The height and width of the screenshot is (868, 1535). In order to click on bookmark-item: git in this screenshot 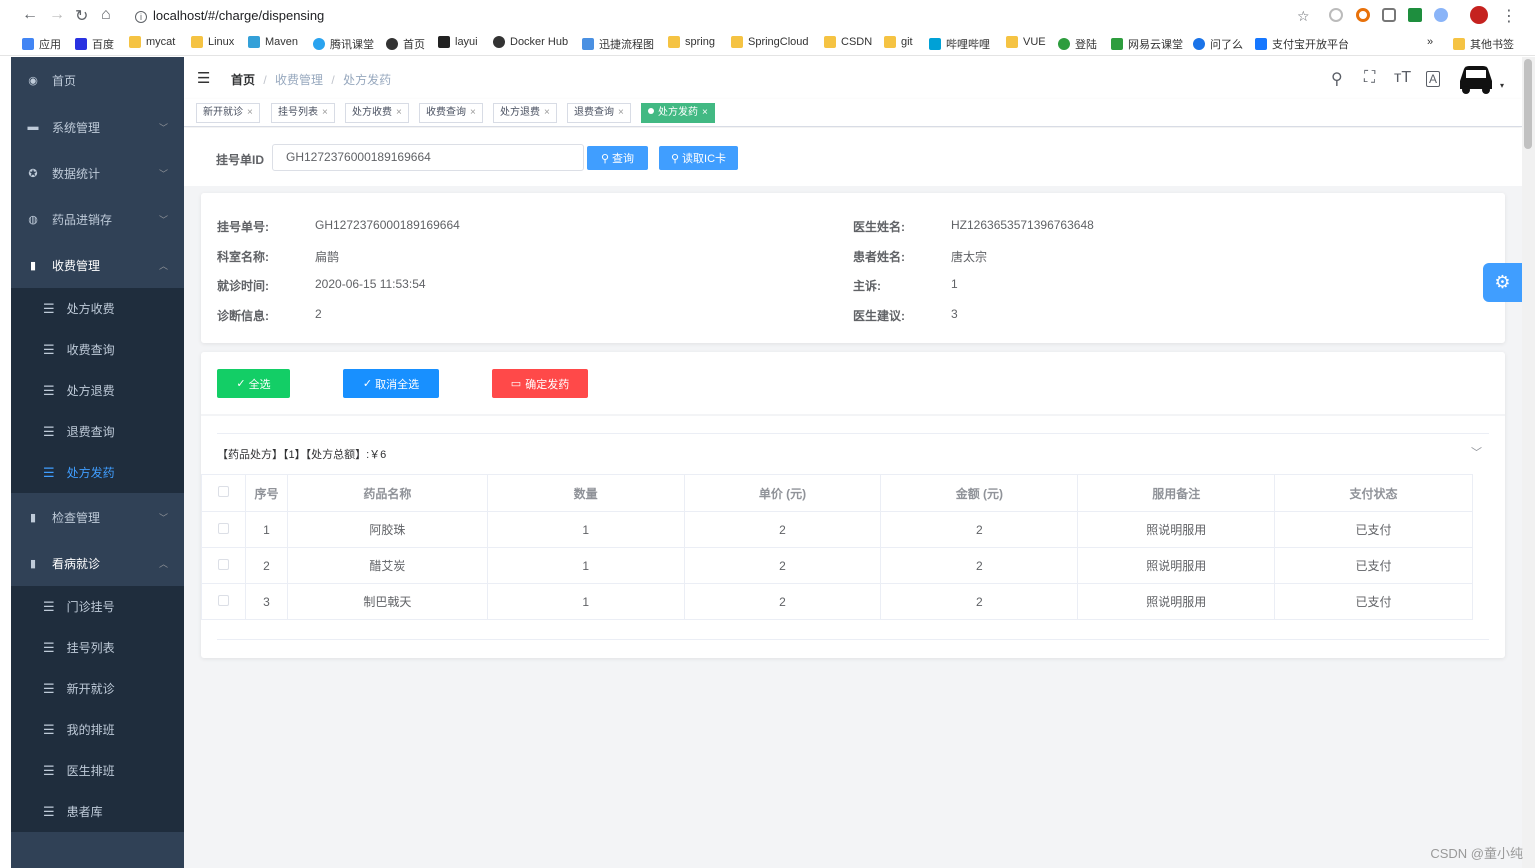, I will do `click(898, 42)`.